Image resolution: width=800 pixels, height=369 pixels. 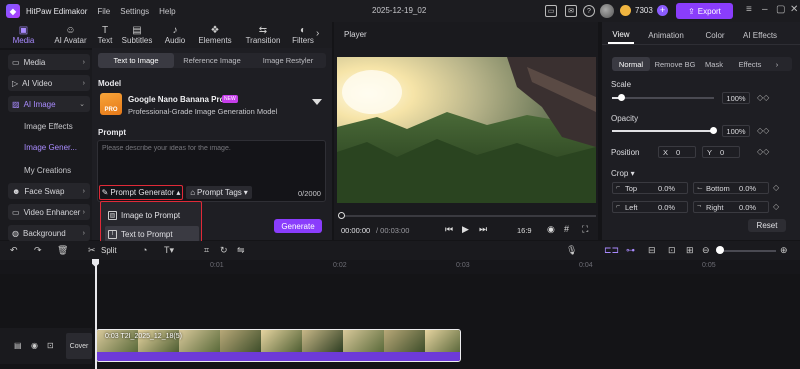 What do you see at coordinates (49, 104) in the screenshot?
I see `sidebar-item-ai-image: ▨ AI Image ⌄` at bounding box center [49, 104].